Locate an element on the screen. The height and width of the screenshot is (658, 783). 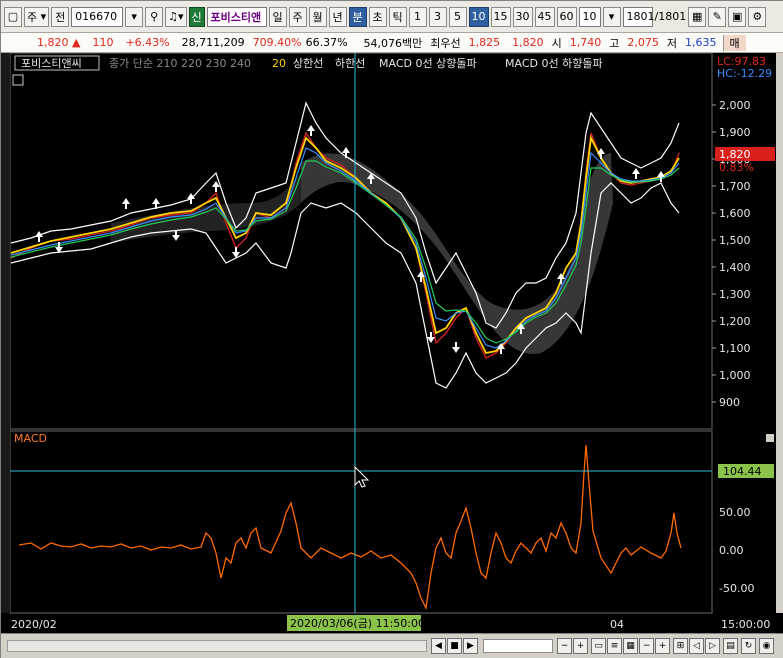
price-tick-label: 1,100 is located at coordinates (735, 348).